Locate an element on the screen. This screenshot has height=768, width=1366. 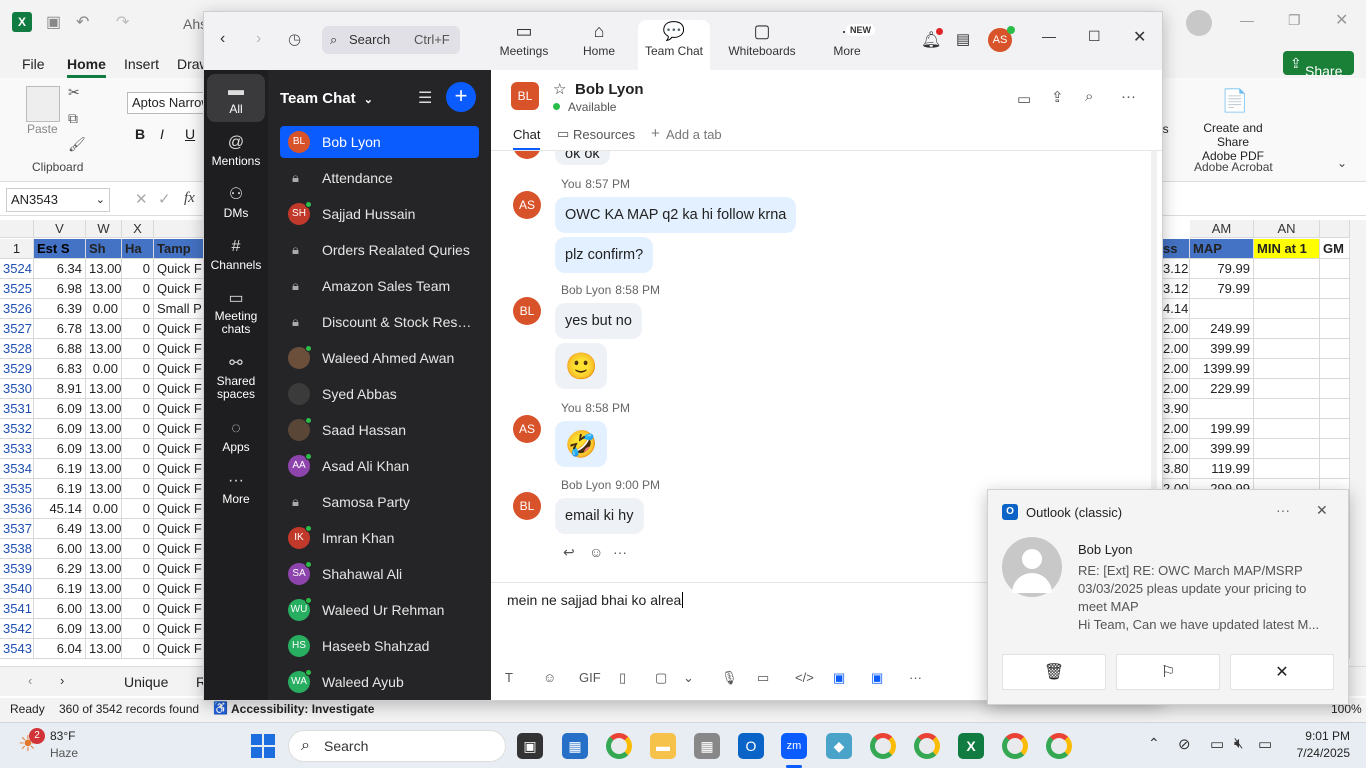
nav-whiteboards: ▢ Whiteboards is located at coordinates (762, 45).